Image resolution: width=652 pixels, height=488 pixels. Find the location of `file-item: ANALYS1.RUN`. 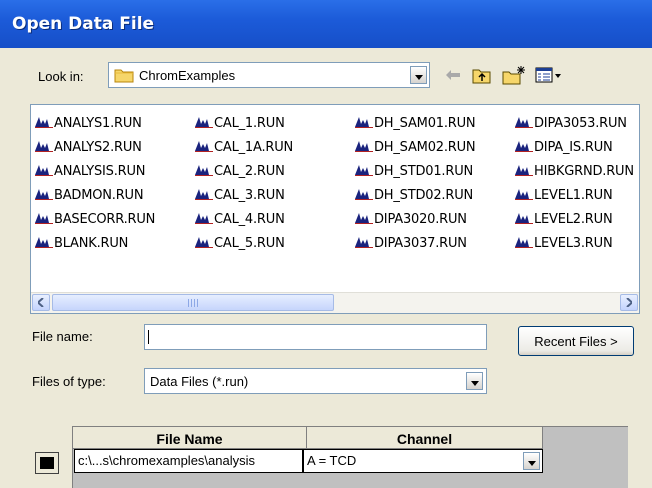

file-item: ANALYS1.RUN is located at coordinates (95, 123).